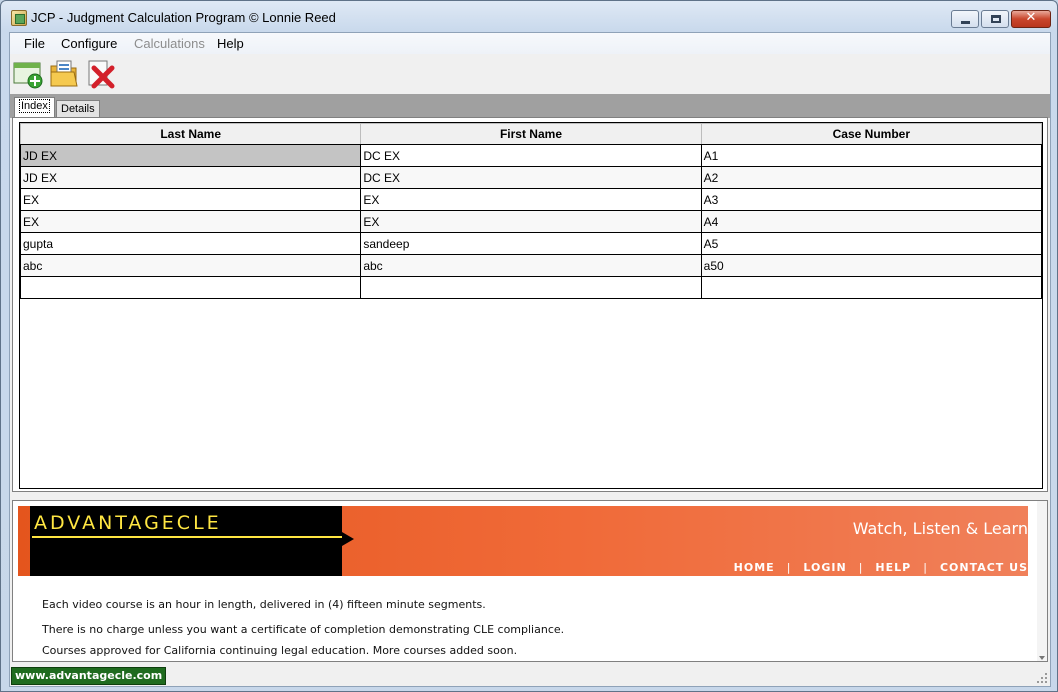 The height and width of the screenshot is (692, 1058). What do you see at coordinates (871, 177) in the screenshot?
I see `cell-case-number: A2` at bounding box center [871, 177].